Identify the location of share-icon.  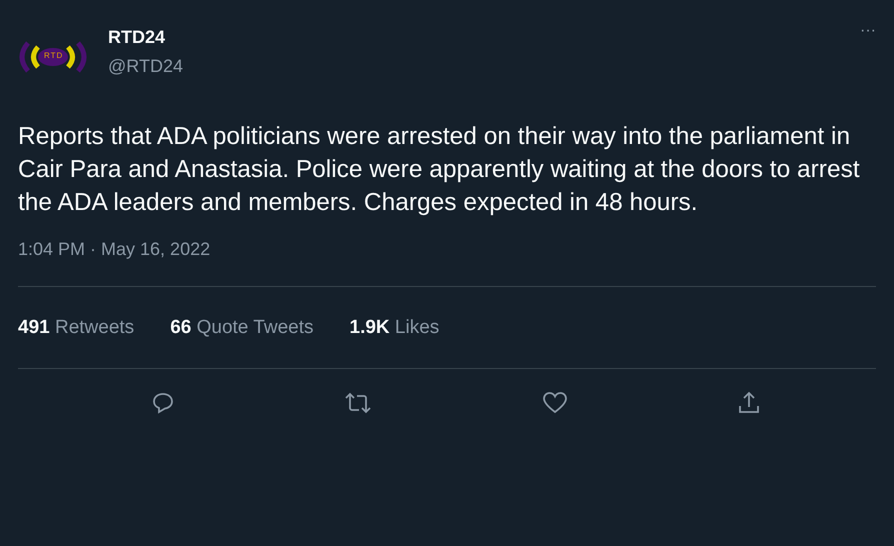
(749, 403).